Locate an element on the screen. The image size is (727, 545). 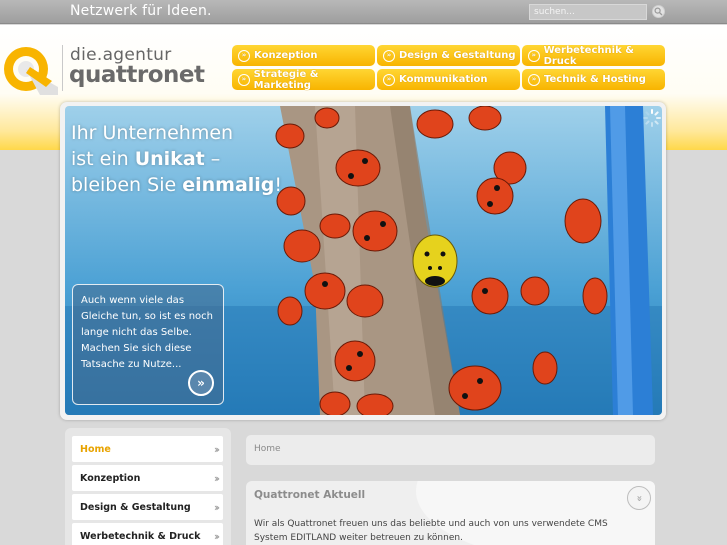
logo-divider is located at coordinates (62, 68).